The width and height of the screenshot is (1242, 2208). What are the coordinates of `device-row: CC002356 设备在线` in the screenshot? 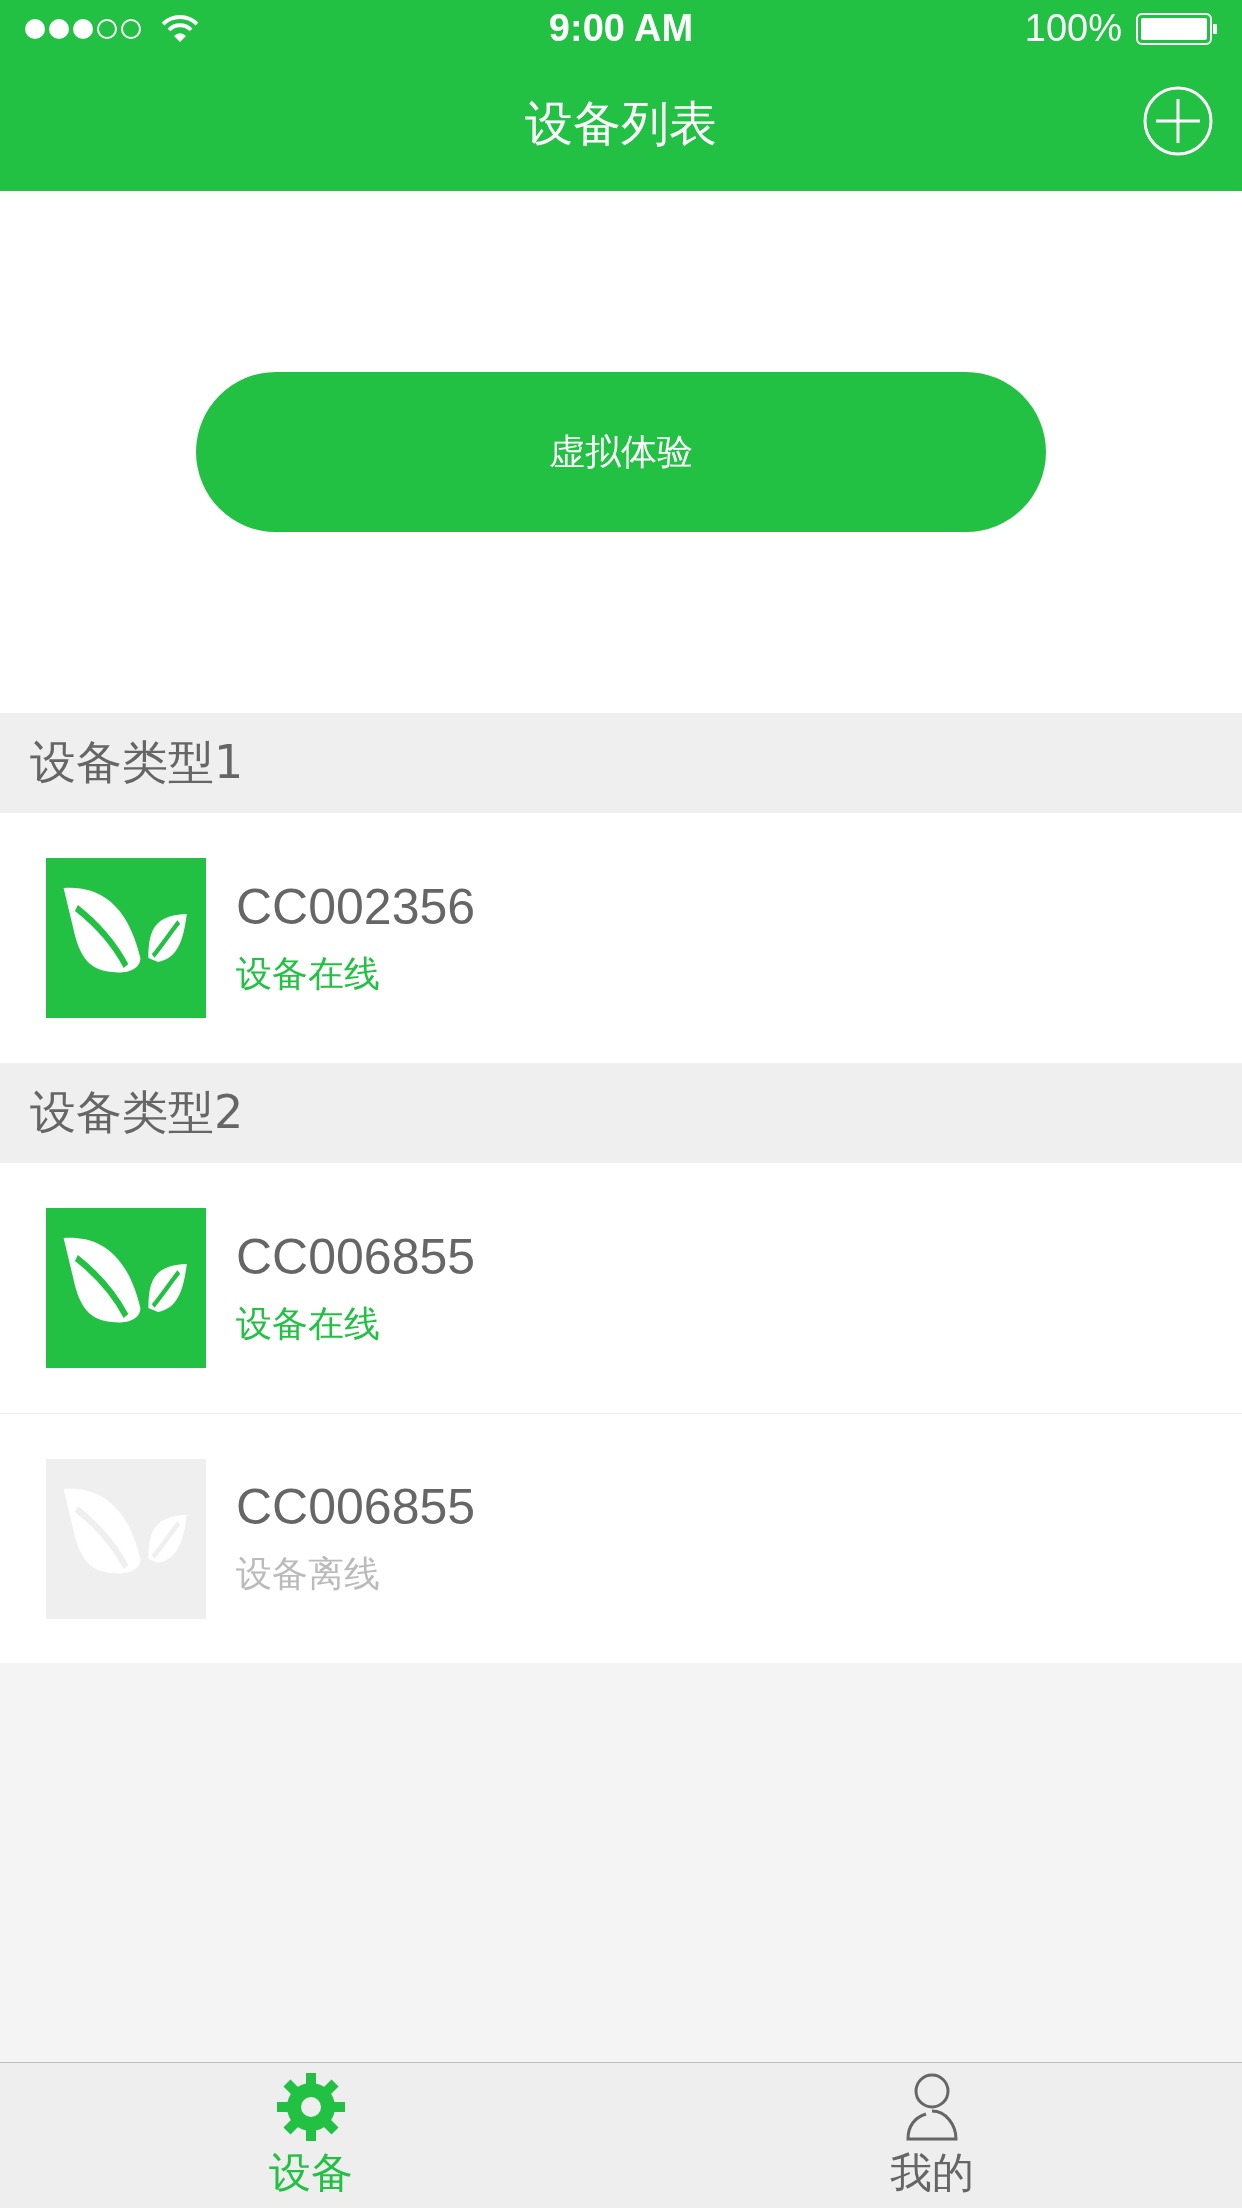 It's located at (621, 938).